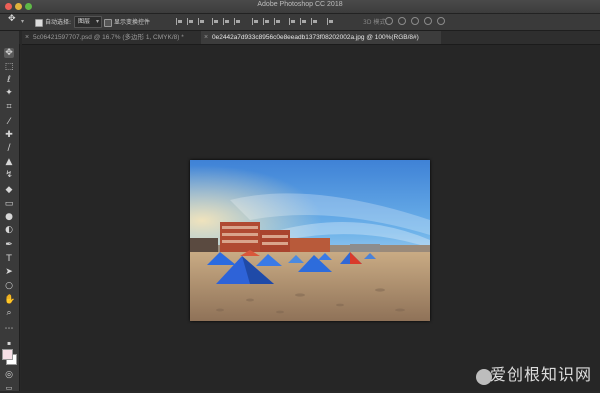 Image resolution: width=600 pixels, height=393 pixels. Describe the element at coordinates (237, 21) in the screenshot. I see `align-right-icon` at that location.